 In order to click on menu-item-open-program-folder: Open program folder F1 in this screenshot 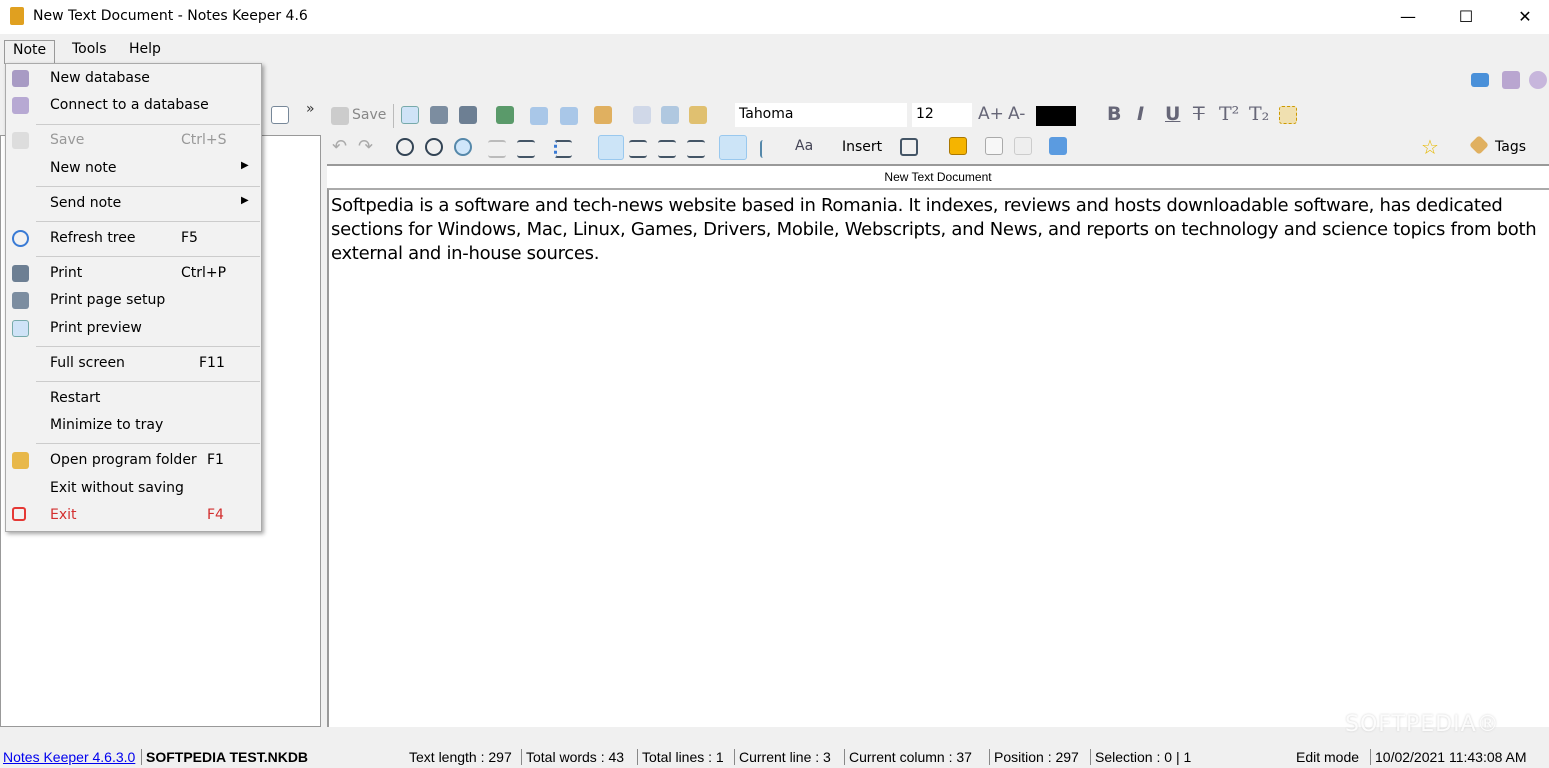, I will do `click(133, 460)`.